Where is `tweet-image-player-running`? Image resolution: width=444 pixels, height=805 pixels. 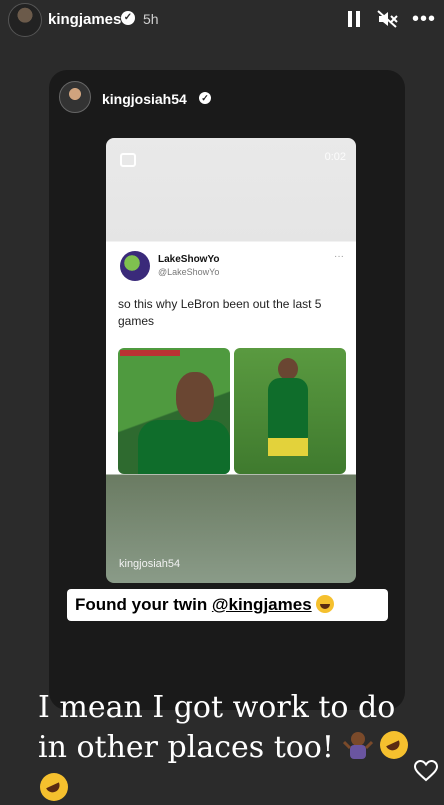 tweet-image-player-running is located at coordinates (290, 411).